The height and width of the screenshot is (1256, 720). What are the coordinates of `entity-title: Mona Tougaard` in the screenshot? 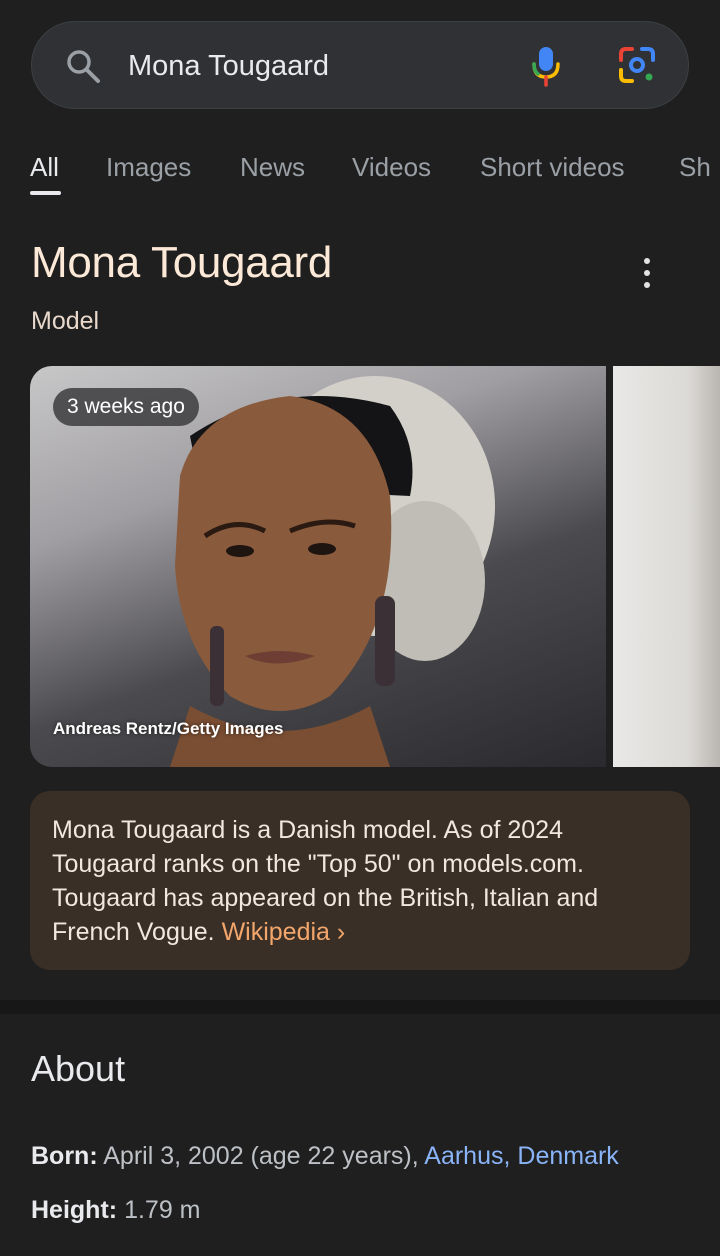 It's located at (182, 262).